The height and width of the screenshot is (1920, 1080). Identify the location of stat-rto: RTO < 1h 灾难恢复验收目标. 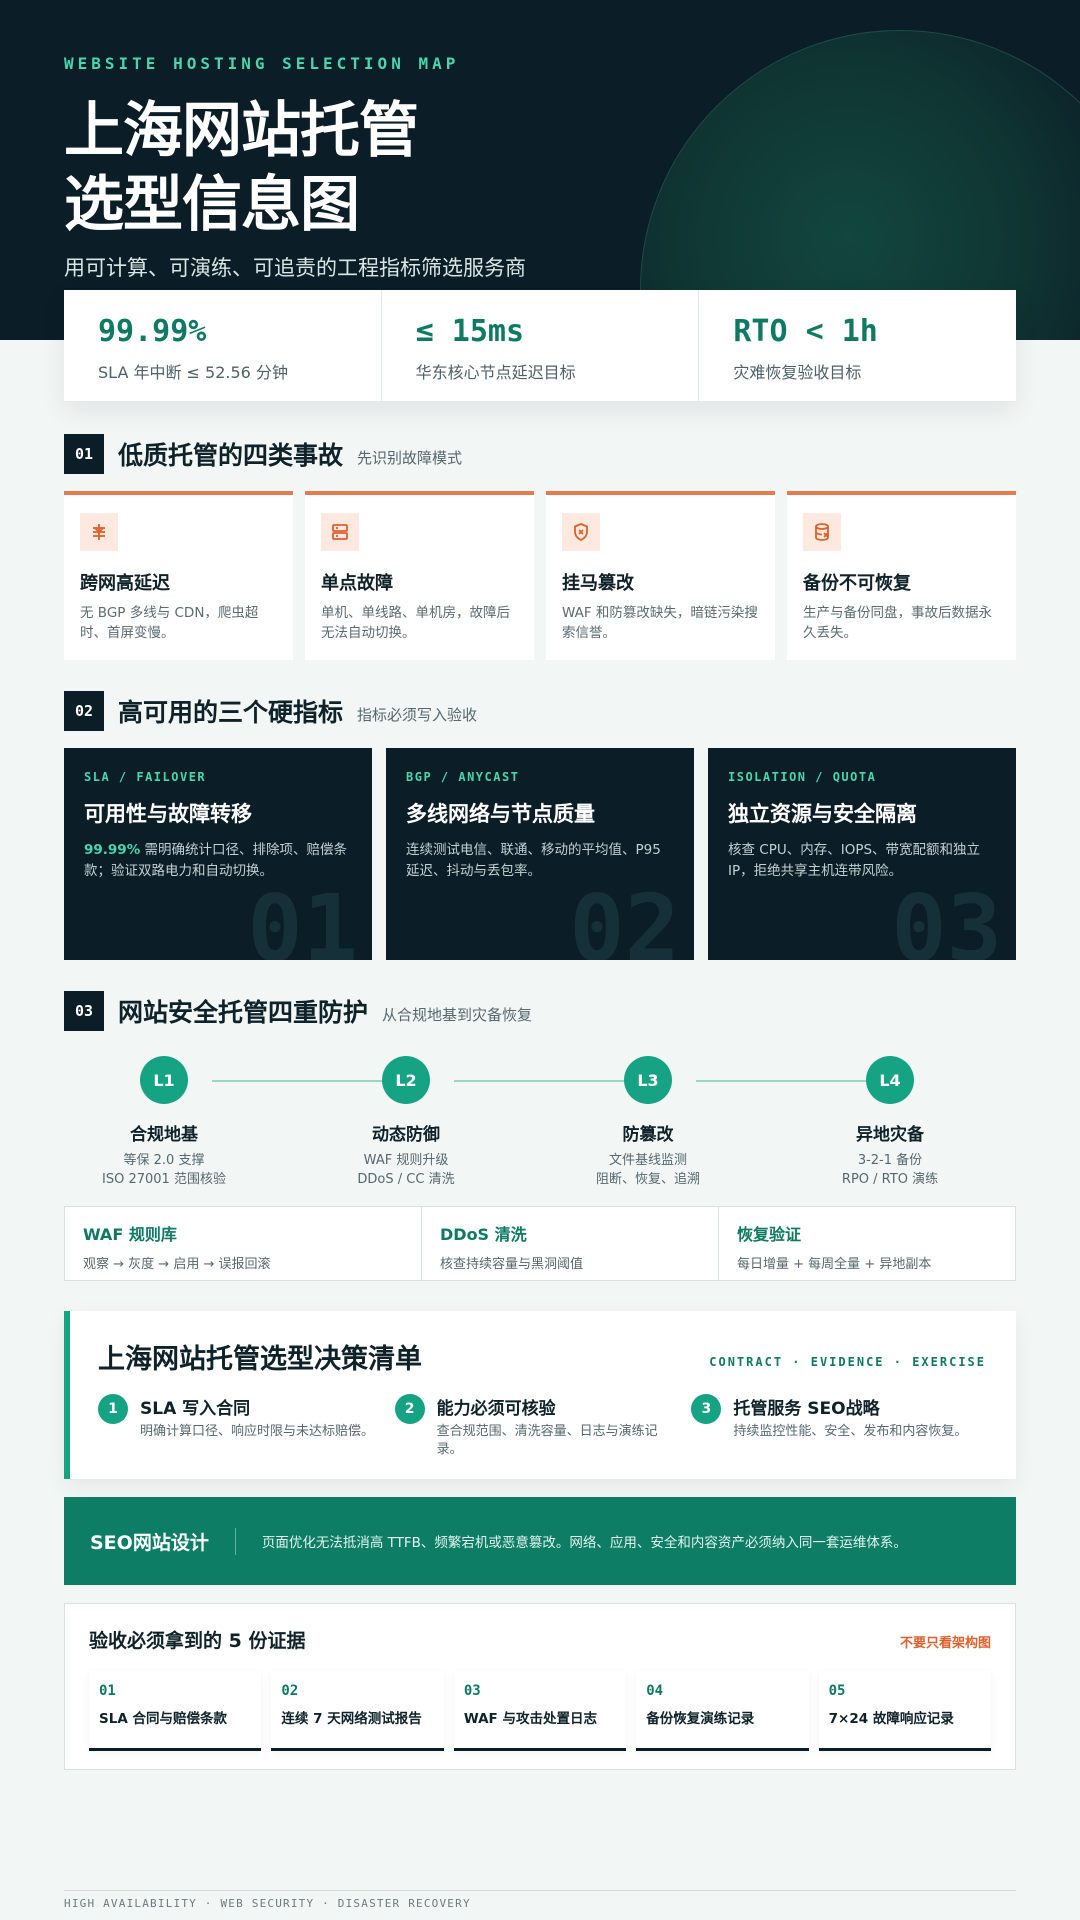
(857, 345).